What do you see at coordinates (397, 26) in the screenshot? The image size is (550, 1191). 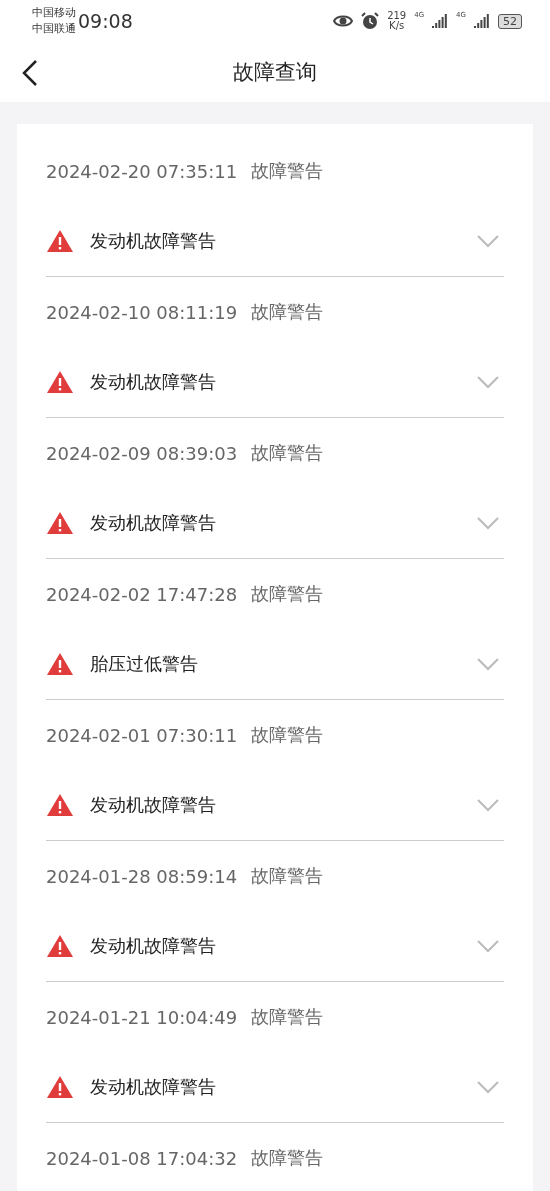 I see `speed-unit: K/s` at bounding box center [397, 26].